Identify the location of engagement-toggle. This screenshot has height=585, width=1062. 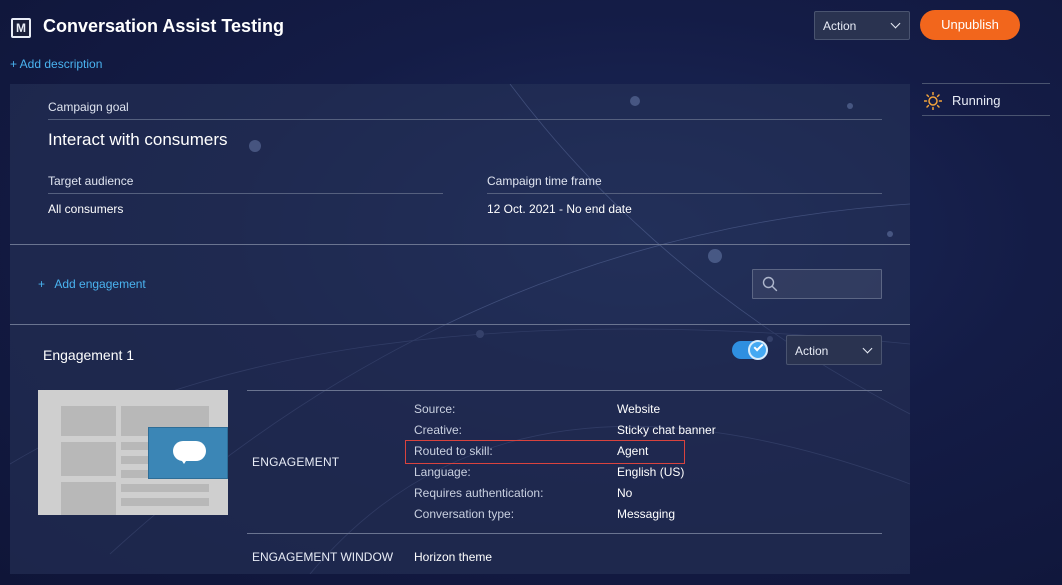
(750, 350).